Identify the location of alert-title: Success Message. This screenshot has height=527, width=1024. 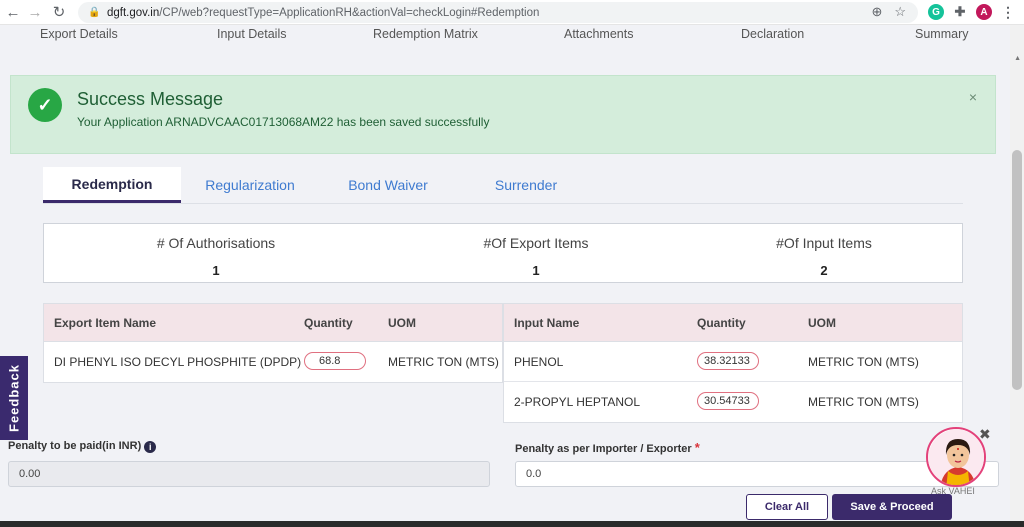
(150, 99).